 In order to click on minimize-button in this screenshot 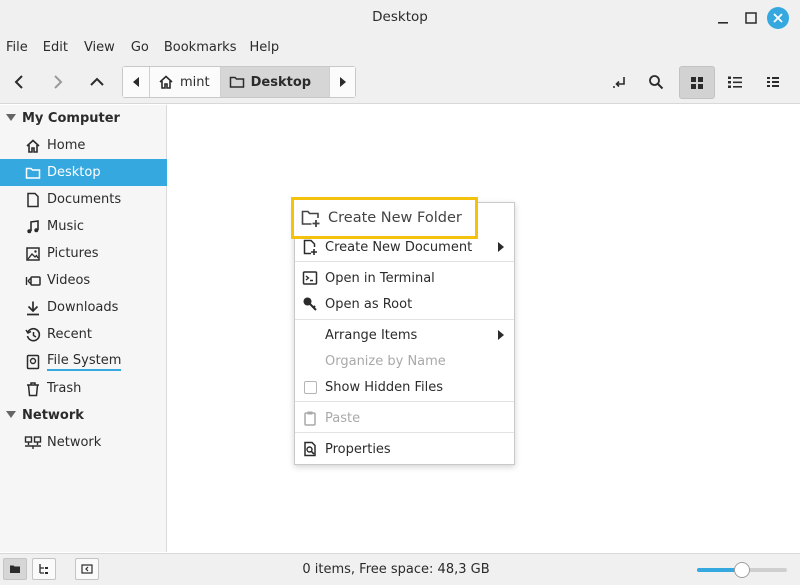, I will do `click(723, 18)`.